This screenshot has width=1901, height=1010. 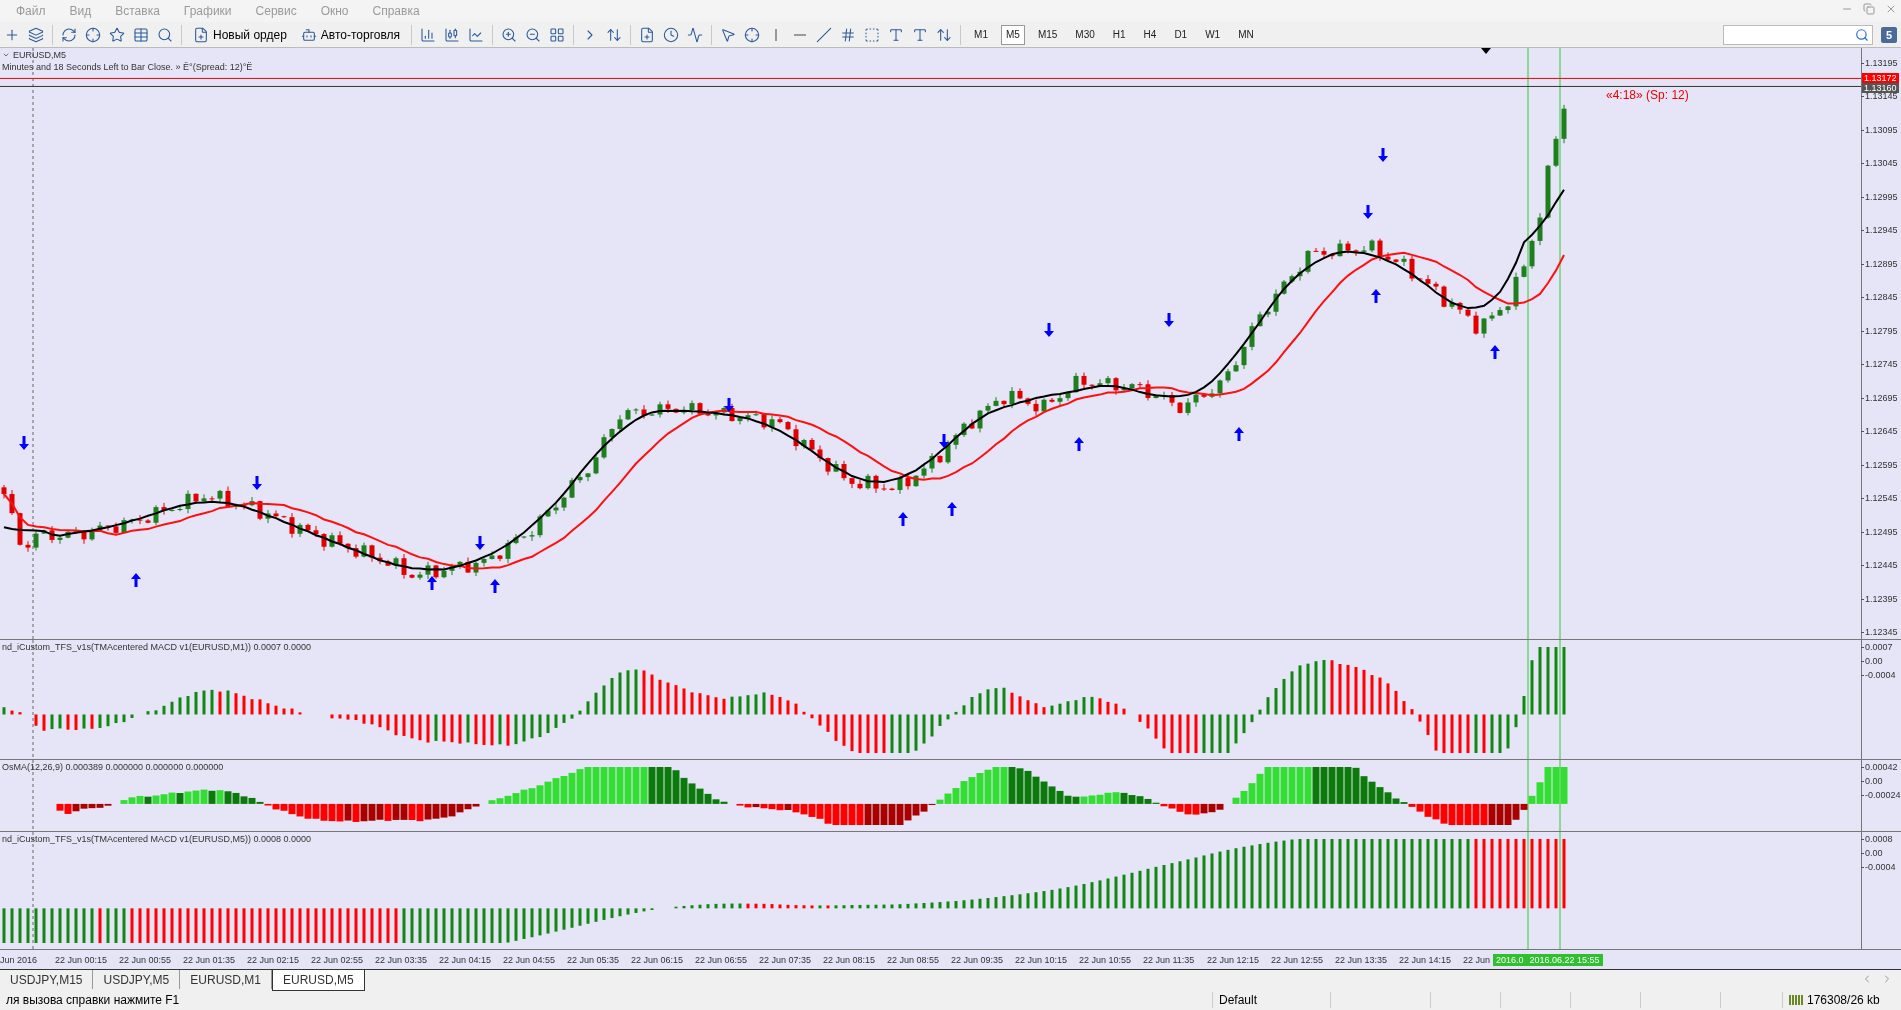 What do you see at coordinates (1796, 1000) in the screenshot?
I see `connection-bars-icon` at bounding box center [1796, 1000].